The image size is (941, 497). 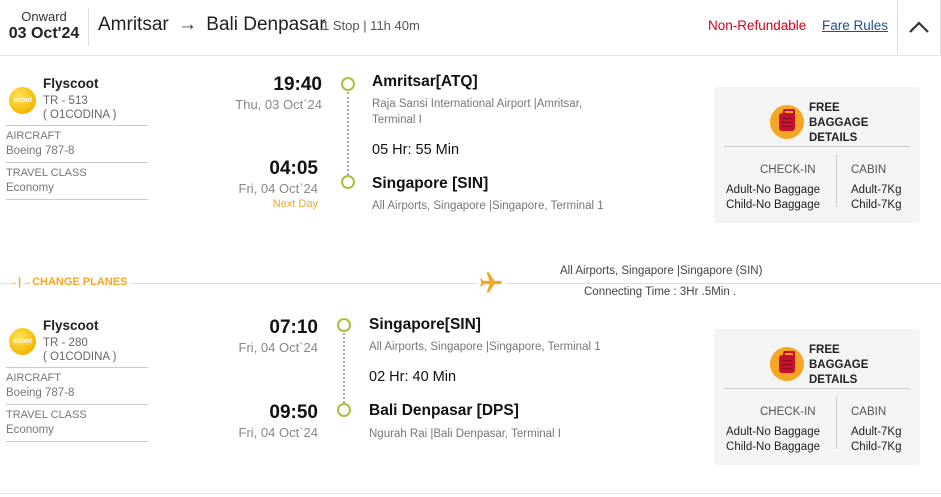 I want to click on departure-time: 07:10, so click(x=293, y=327).